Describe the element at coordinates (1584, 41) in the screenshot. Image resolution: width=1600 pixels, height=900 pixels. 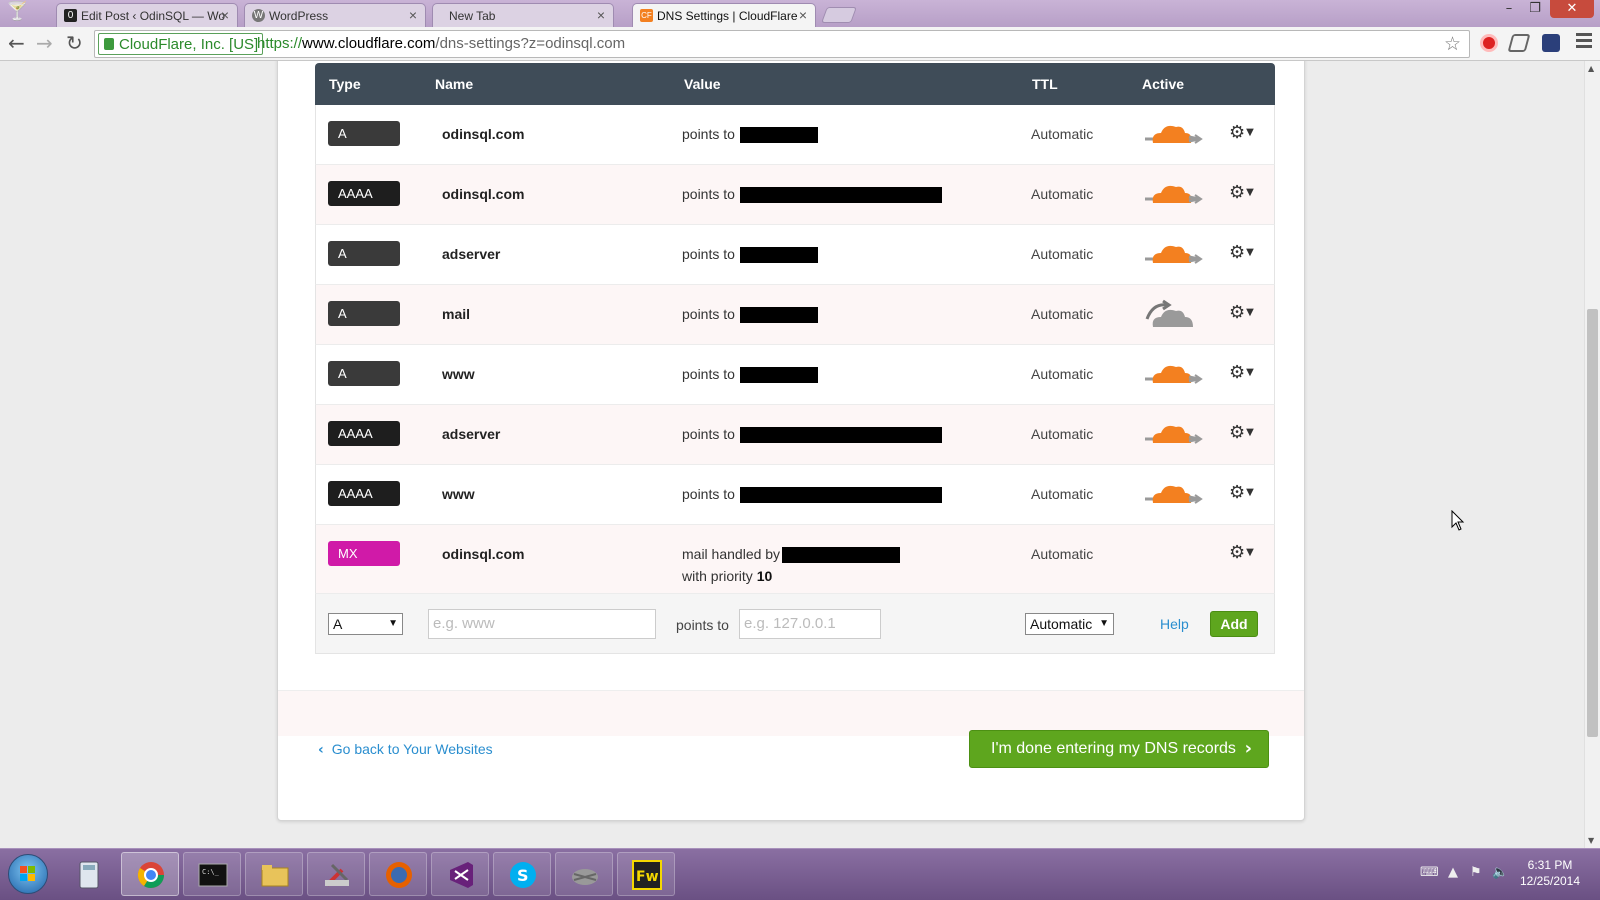
I see `menu-icon` at that location.